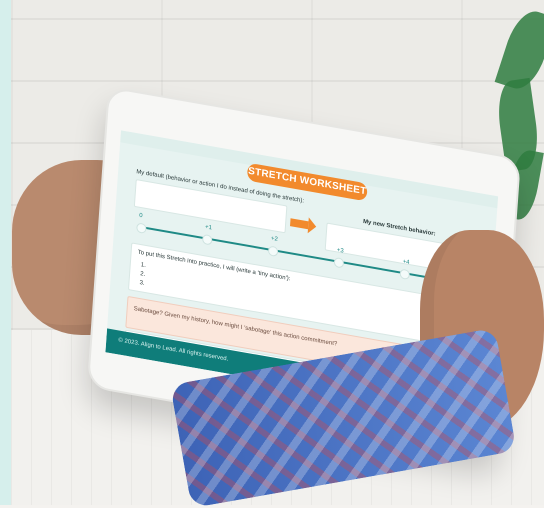  I want to click on scale-label-2: +2, so click(274, 239).